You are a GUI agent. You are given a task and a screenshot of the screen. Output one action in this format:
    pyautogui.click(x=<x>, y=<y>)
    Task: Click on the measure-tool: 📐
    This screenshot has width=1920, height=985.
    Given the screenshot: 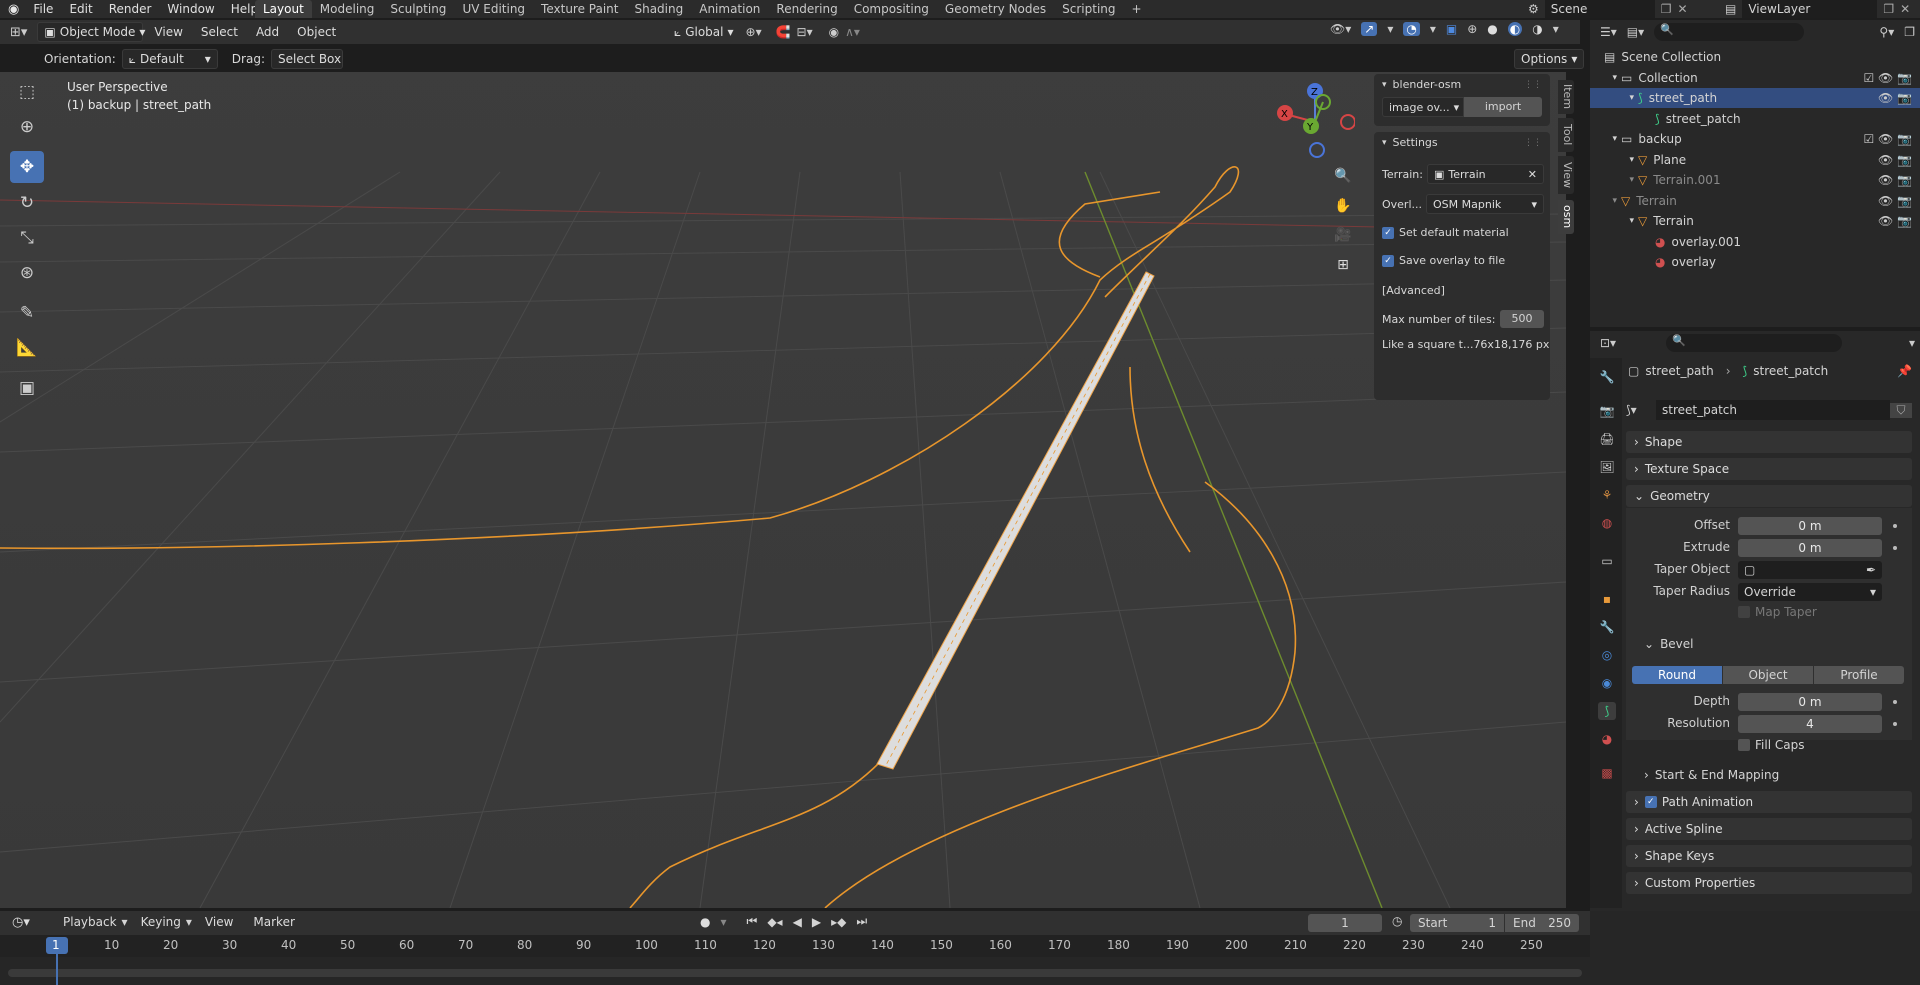 What is the action you would take?
    pyautogui.click(x=27, y=348)
    